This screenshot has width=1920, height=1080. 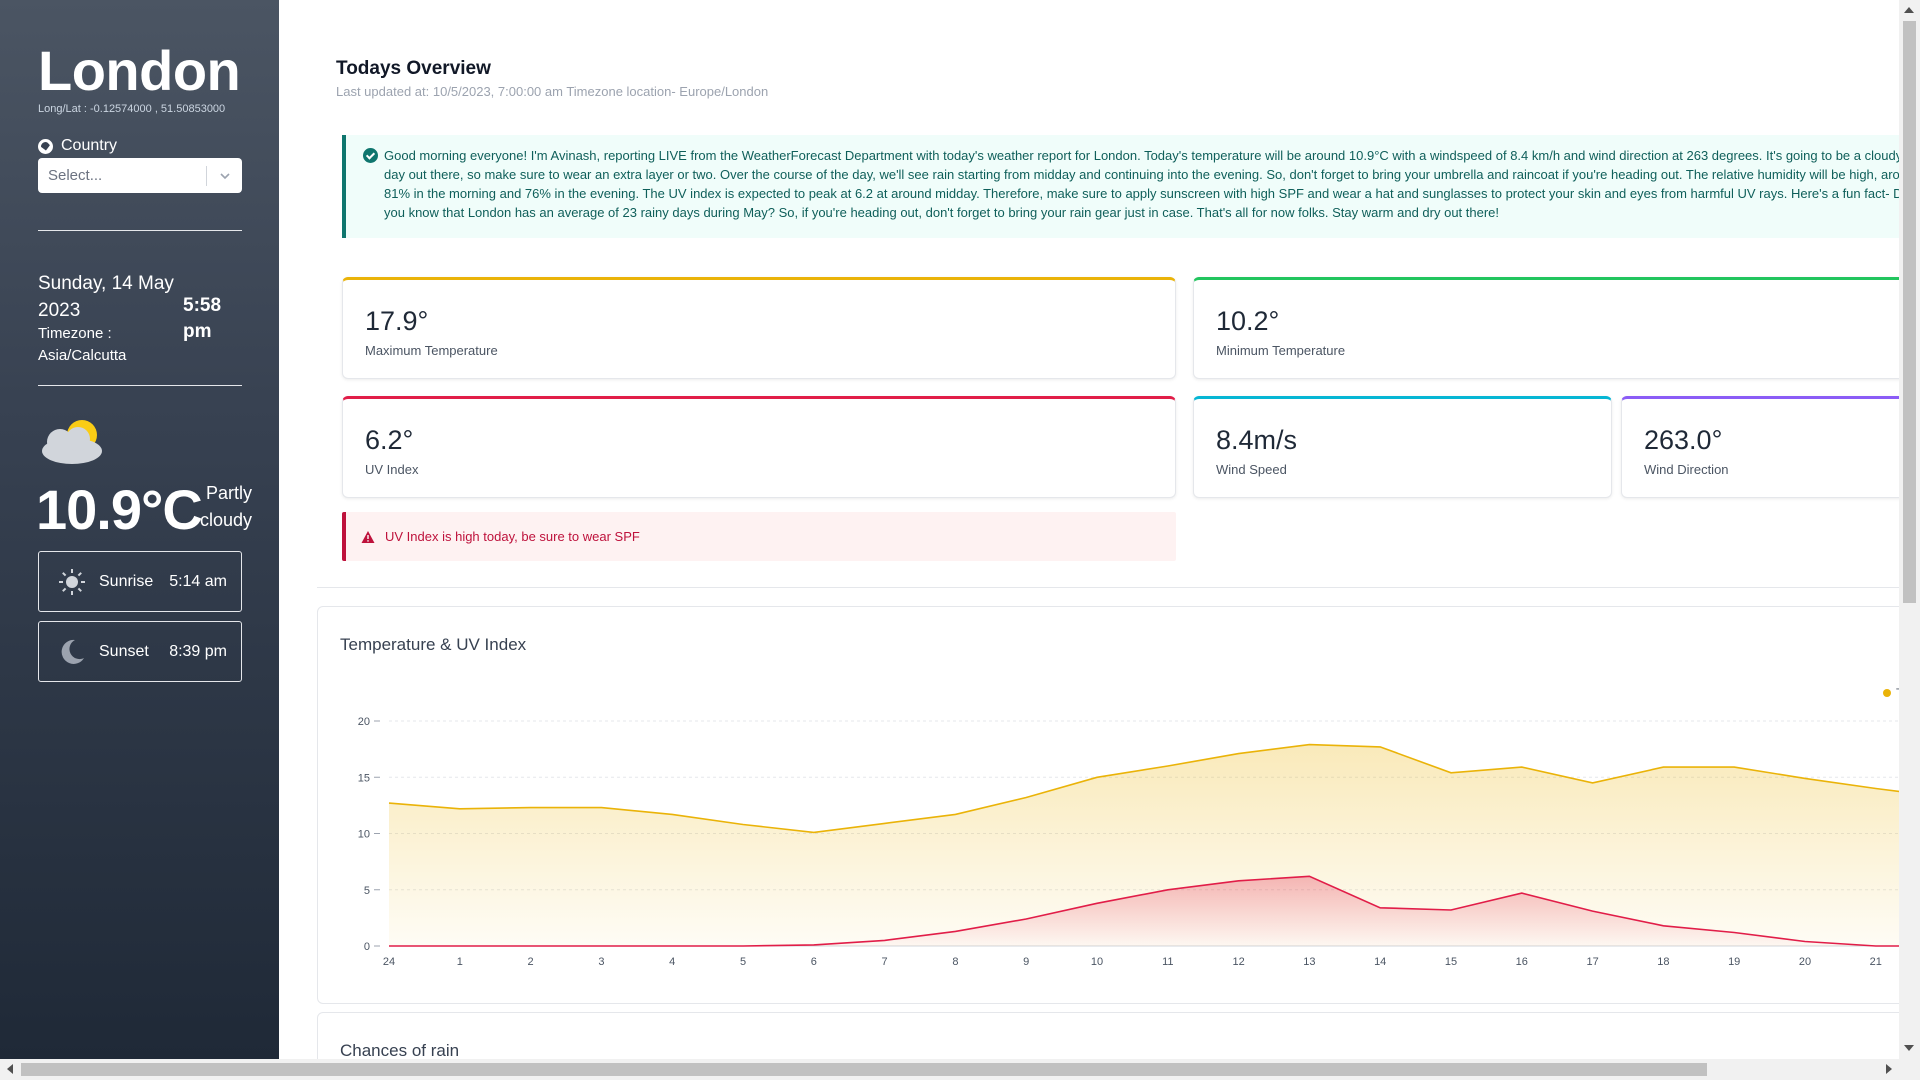 What do you see at coordinates (72, 442) in the screenshot?
I see `partly-cloudy-icon` at bounding box center [72, 442].